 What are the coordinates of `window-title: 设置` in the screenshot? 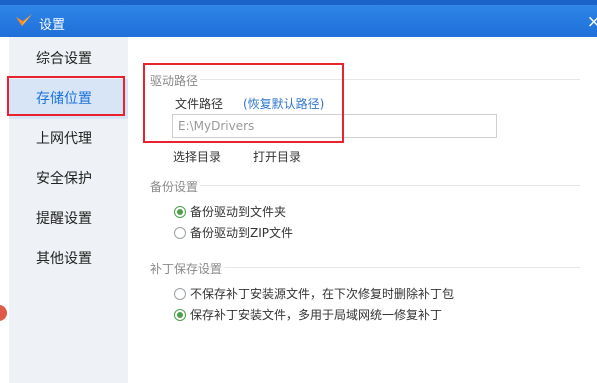 It's located at (52, 25).